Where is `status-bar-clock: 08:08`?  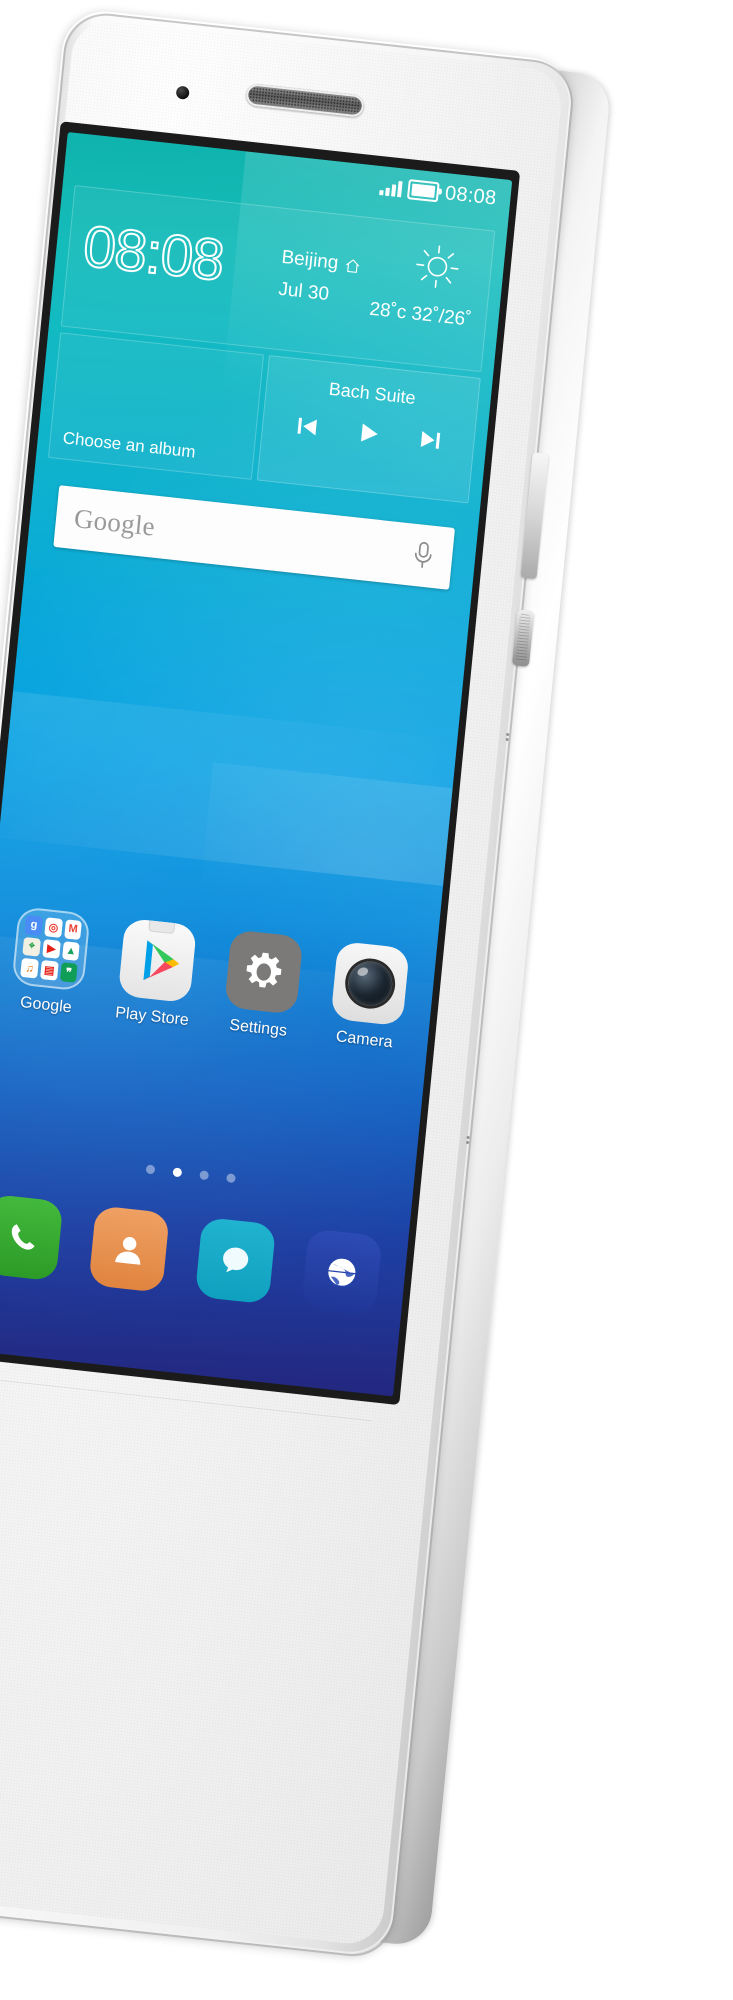
status-bar-clock: 08:08 is located at coordinates (471, 196).